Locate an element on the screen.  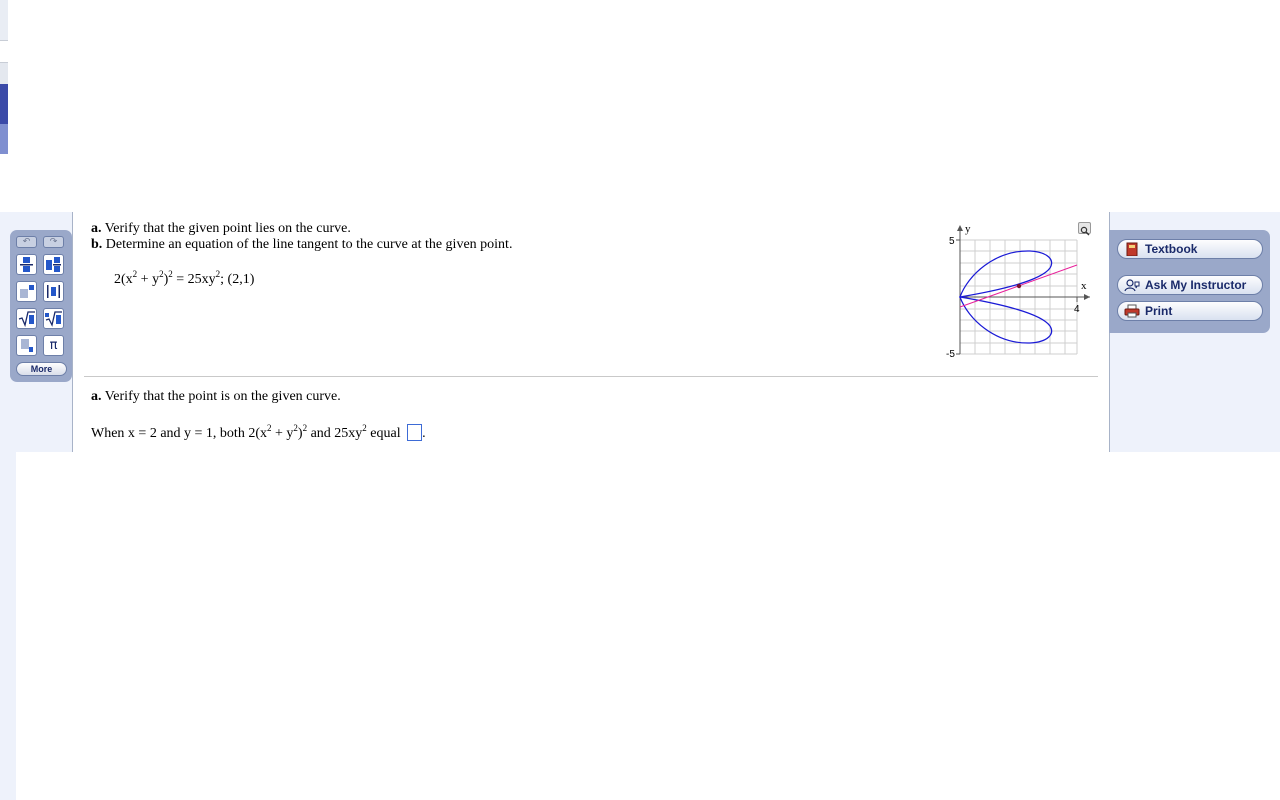
x-max-tick-label: 4 is located at coordinates (1077, 309).